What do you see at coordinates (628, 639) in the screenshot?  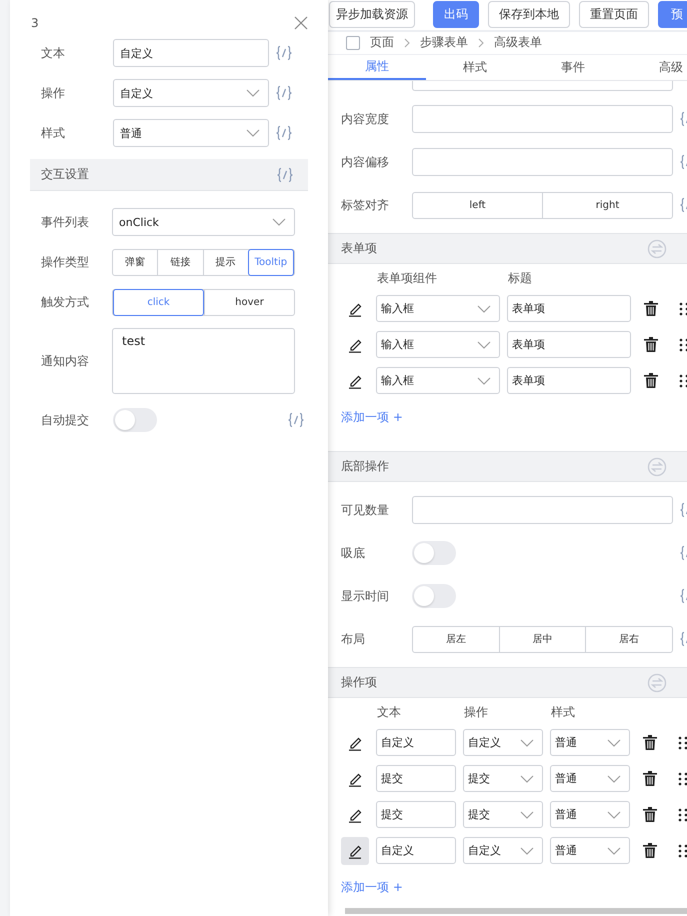 I see `segment-option: 居右` at bounding box center [628, 639].